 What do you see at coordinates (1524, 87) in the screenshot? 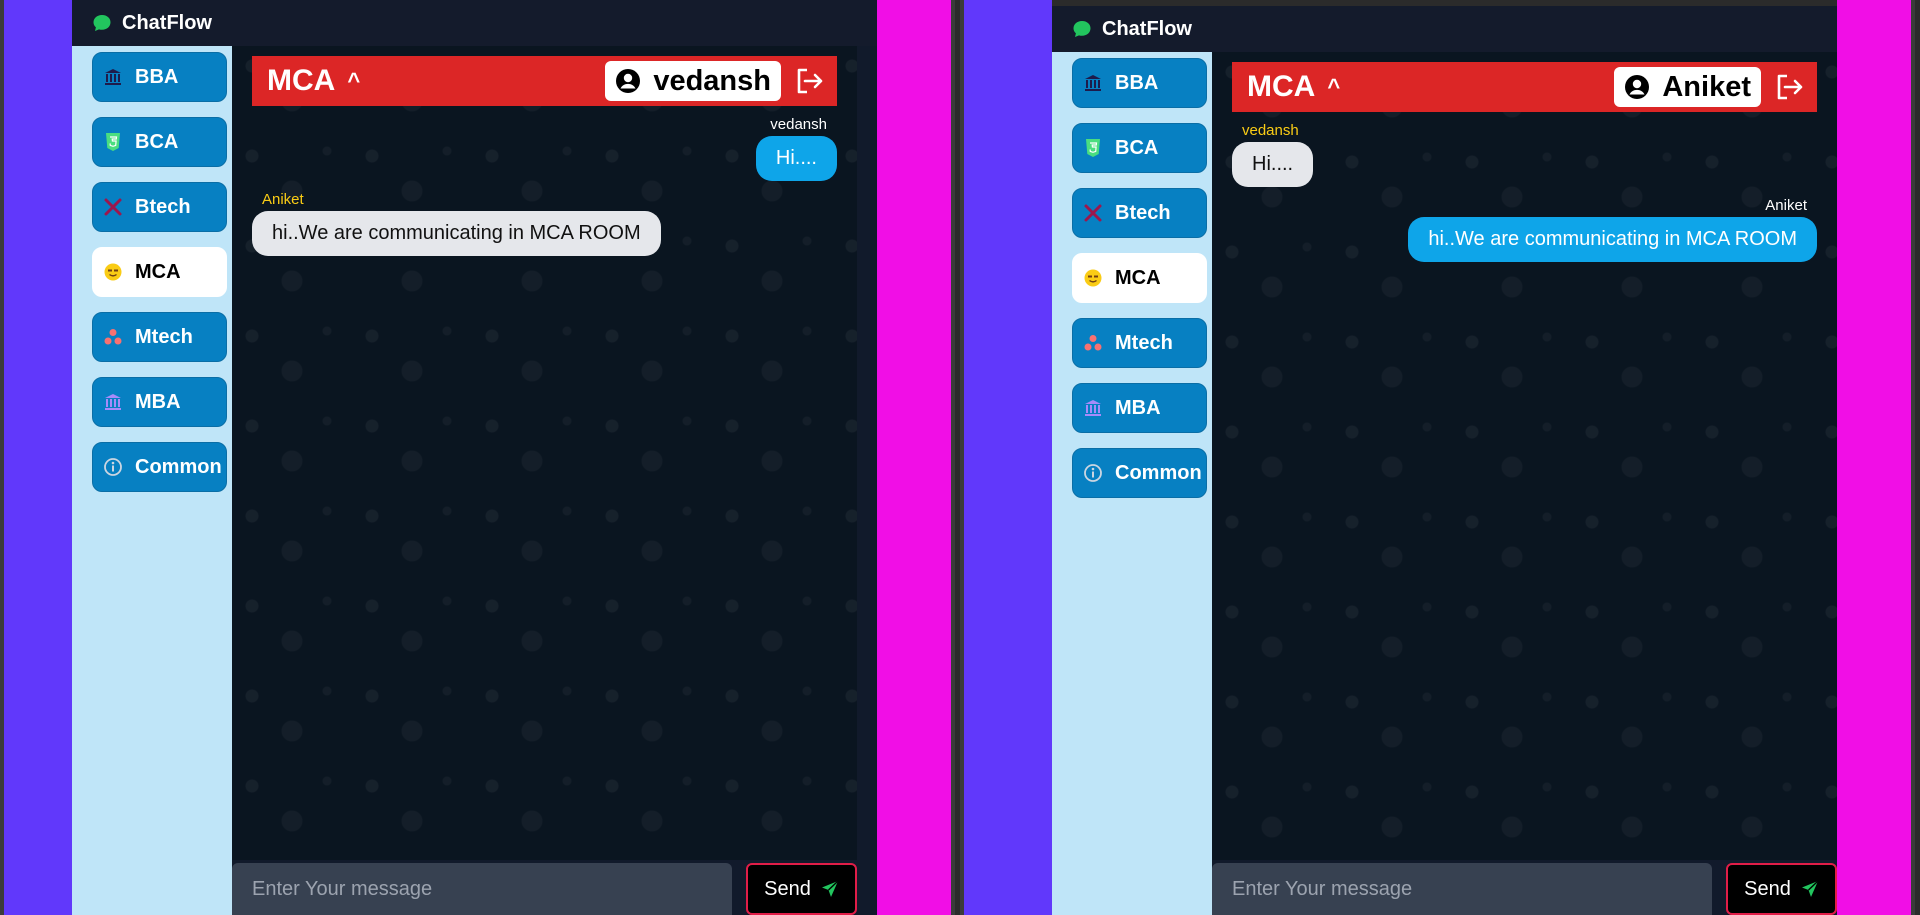
I see `chat-header: MCA ^ Aniket` at bounding box center [1524, 87].